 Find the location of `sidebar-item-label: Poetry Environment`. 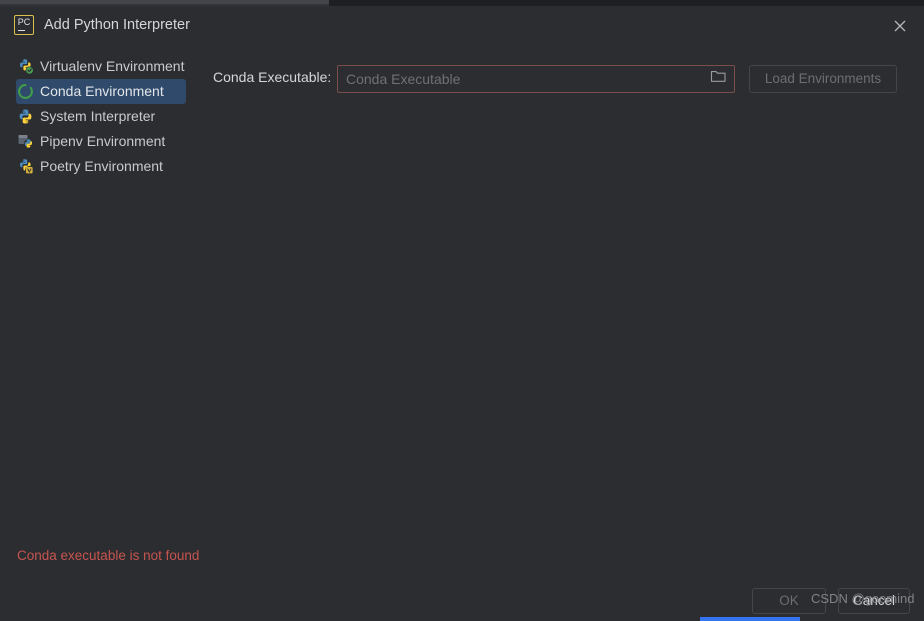

sidebar-item-label: Poetry Environment is located at coordinates (101, 166).